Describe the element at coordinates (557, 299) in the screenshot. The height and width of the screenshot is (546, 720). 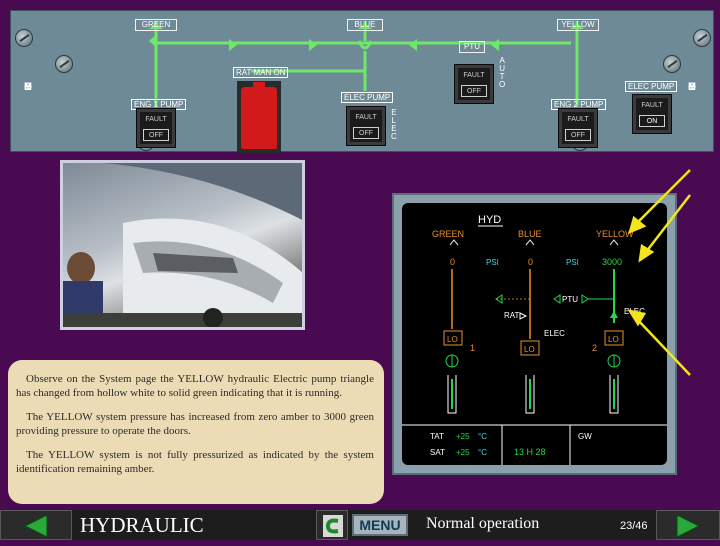
I see `ptu-mid-arrow-icon` at that location.